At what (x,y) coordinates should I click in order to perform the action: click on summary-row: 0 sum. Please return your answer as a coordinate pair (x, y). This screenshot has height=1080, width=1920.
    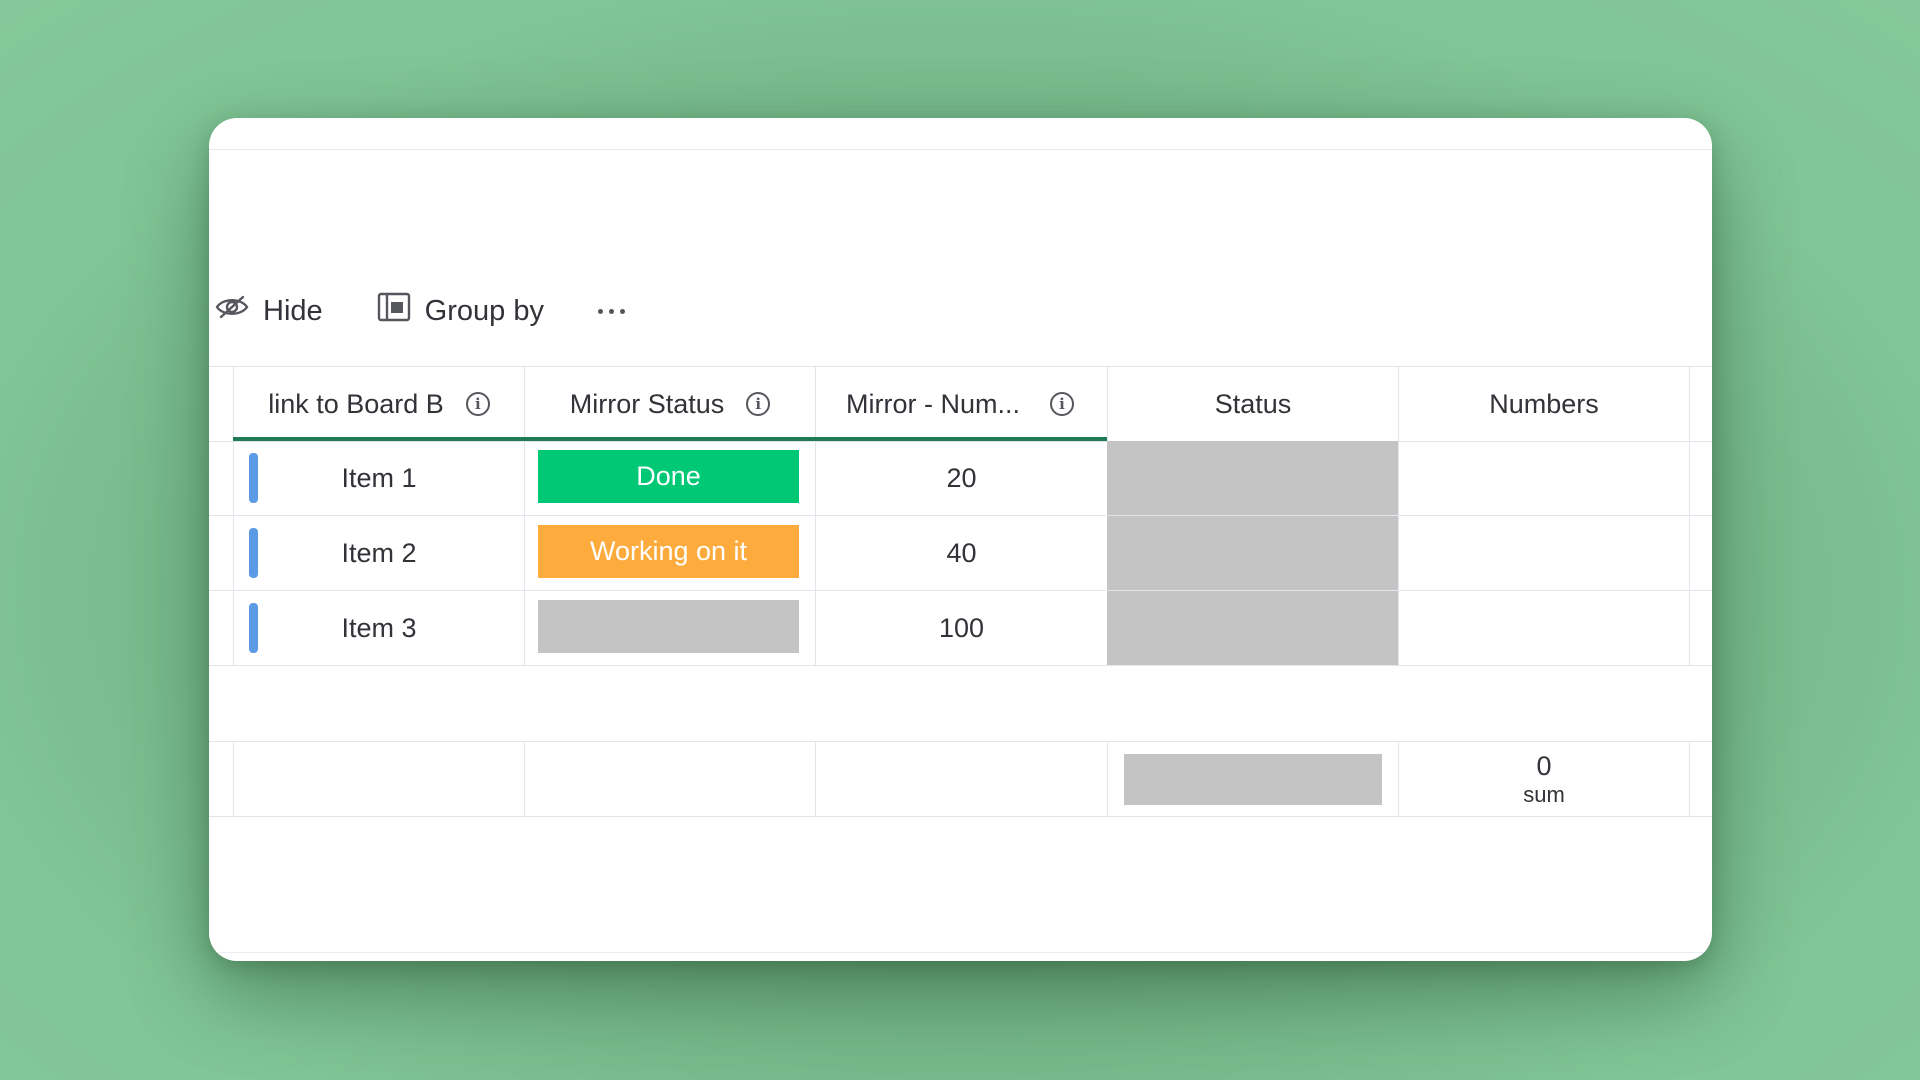
    Looking at the image, I should click on (960, 779).